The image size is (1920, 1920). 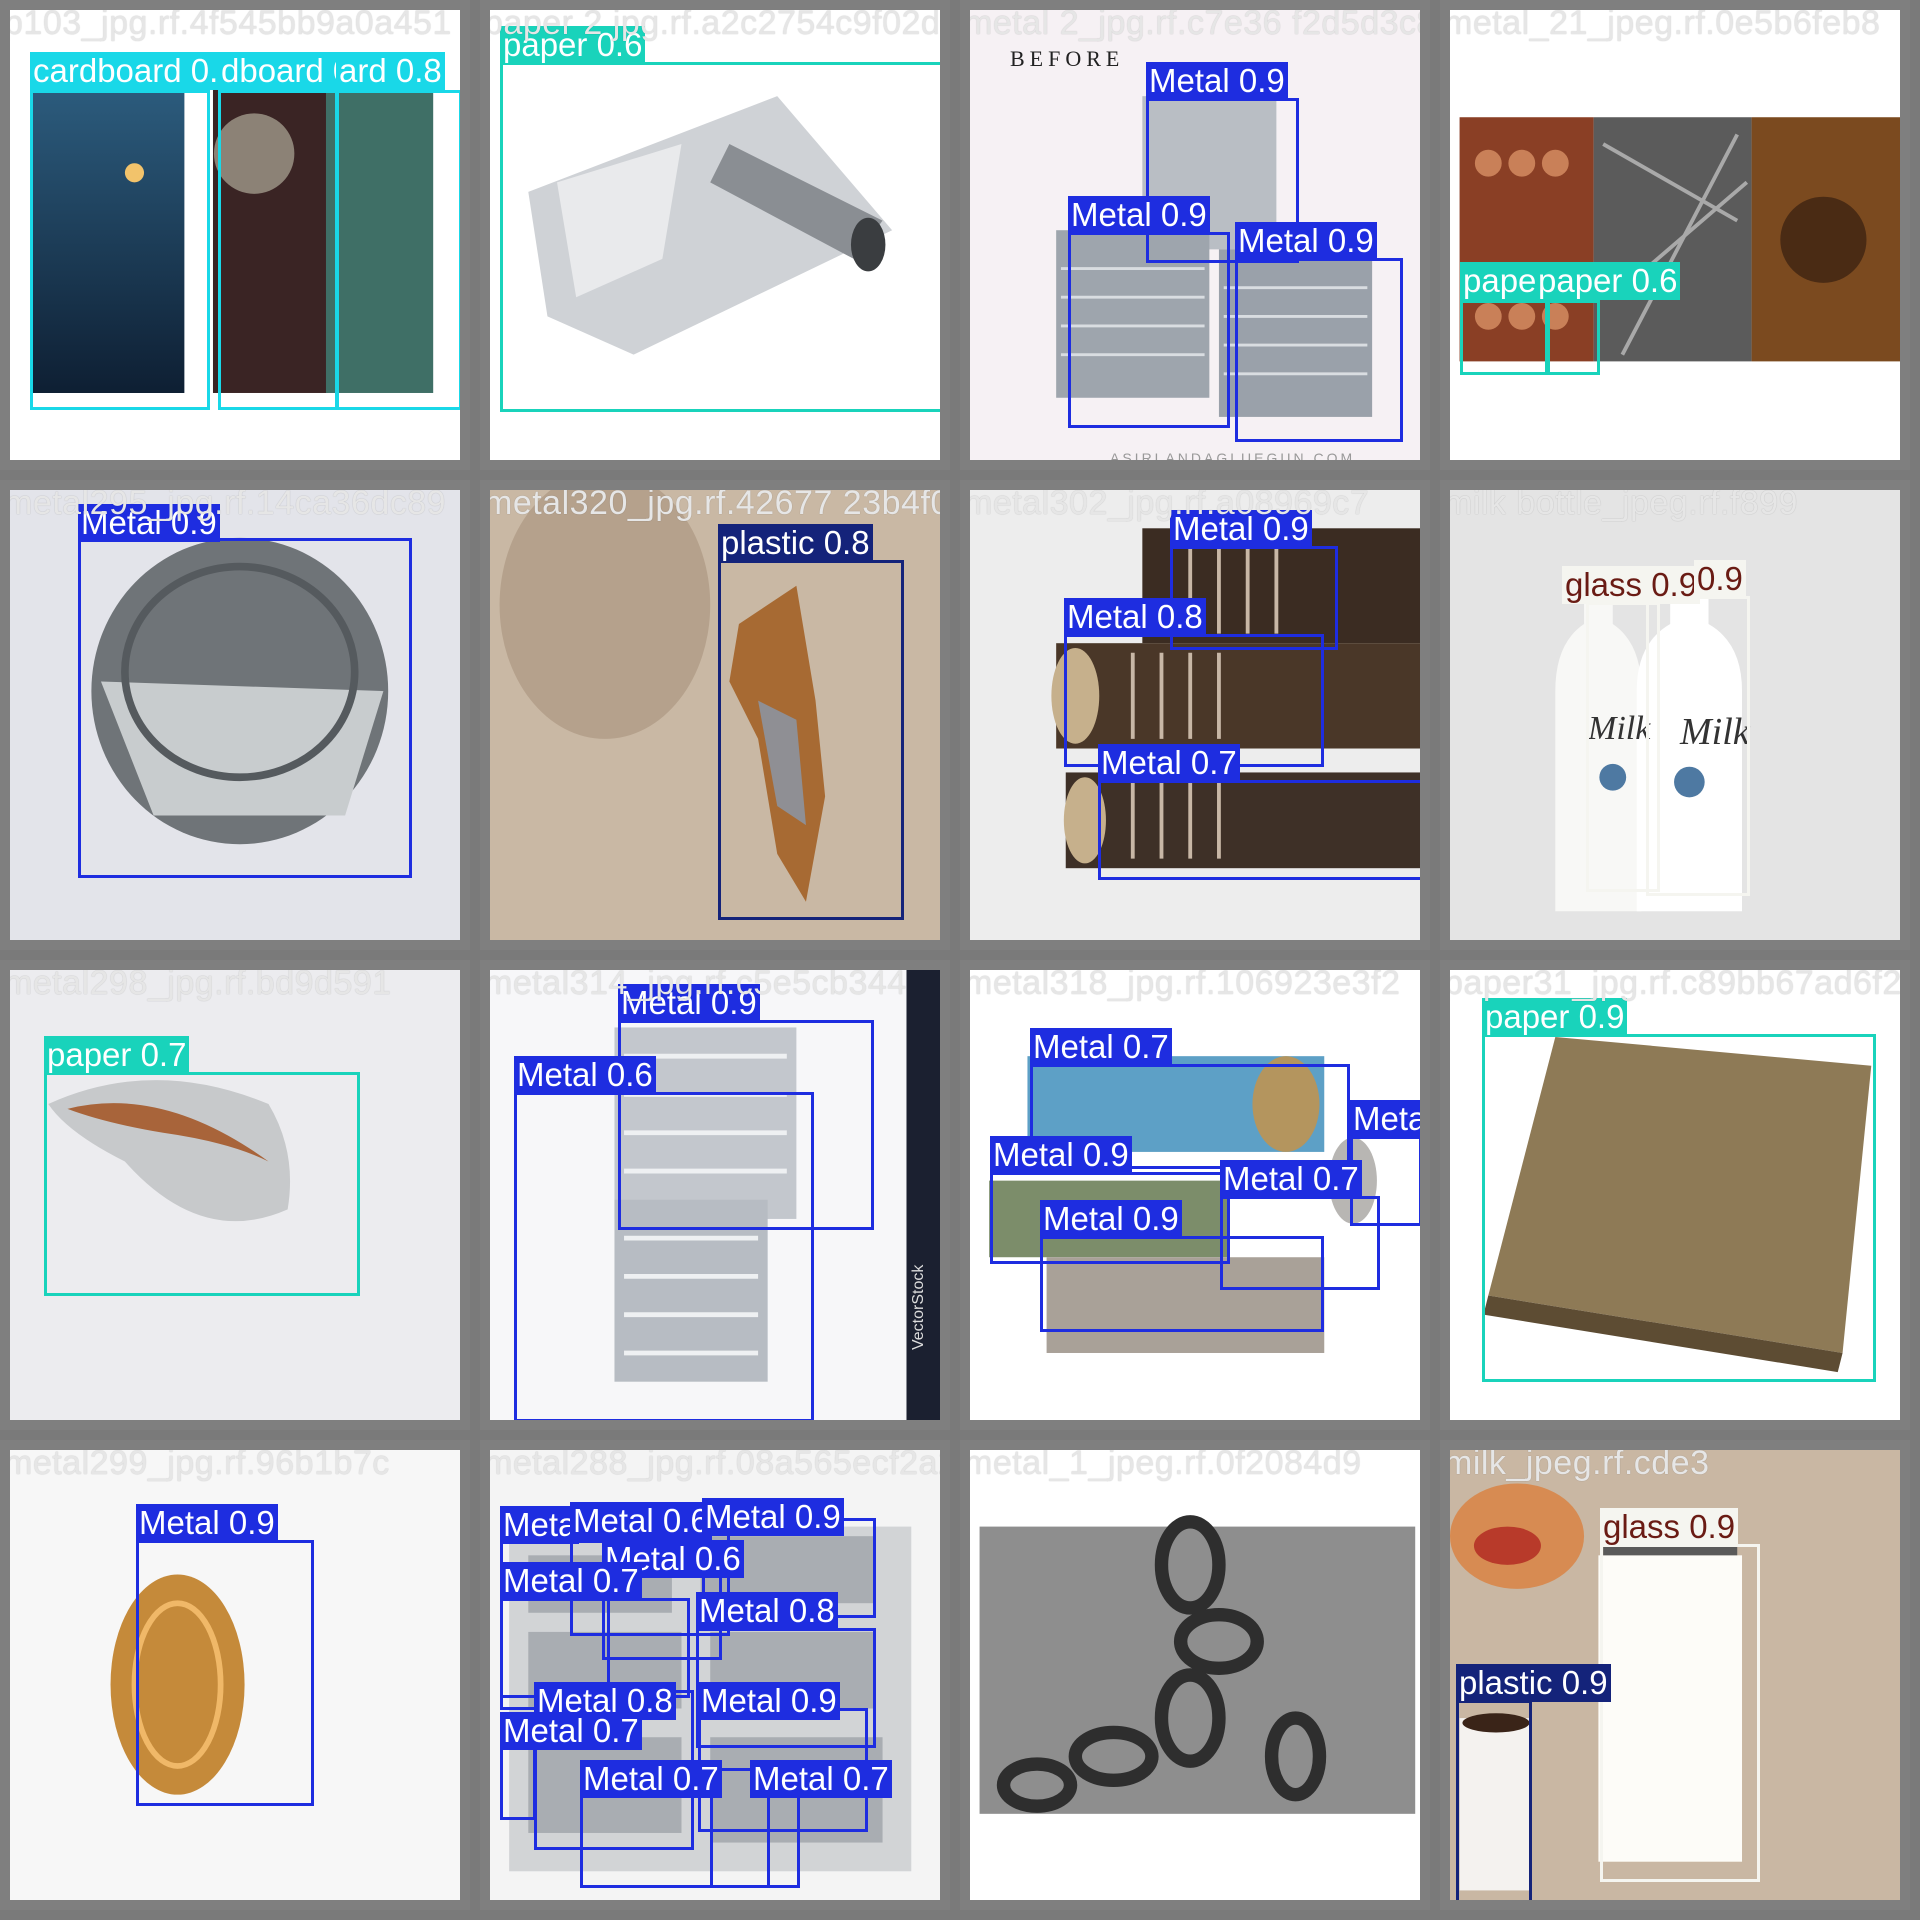 What do you see at coordinates (1608, 281) in the screenshot?
I see `detection-label: paper 0.6` at bounding box center [1608, 281].